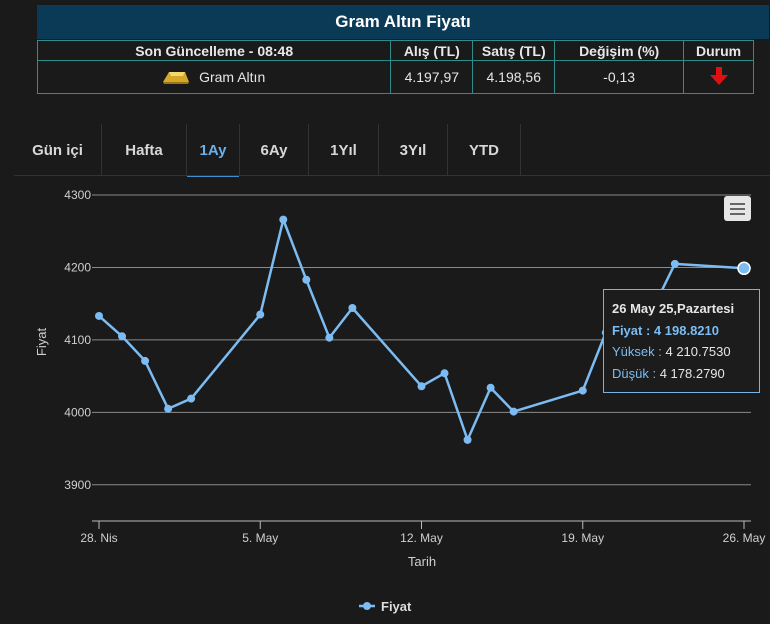  What do you see at coordinates (686, 330) in the screenshot?
I see `tooltip-price-value: 4 198.8210` at bounding box center [686, 330].